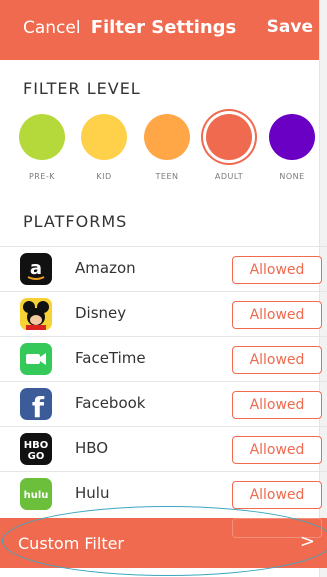  I want to click on svg-text: a, so click(36, 268).